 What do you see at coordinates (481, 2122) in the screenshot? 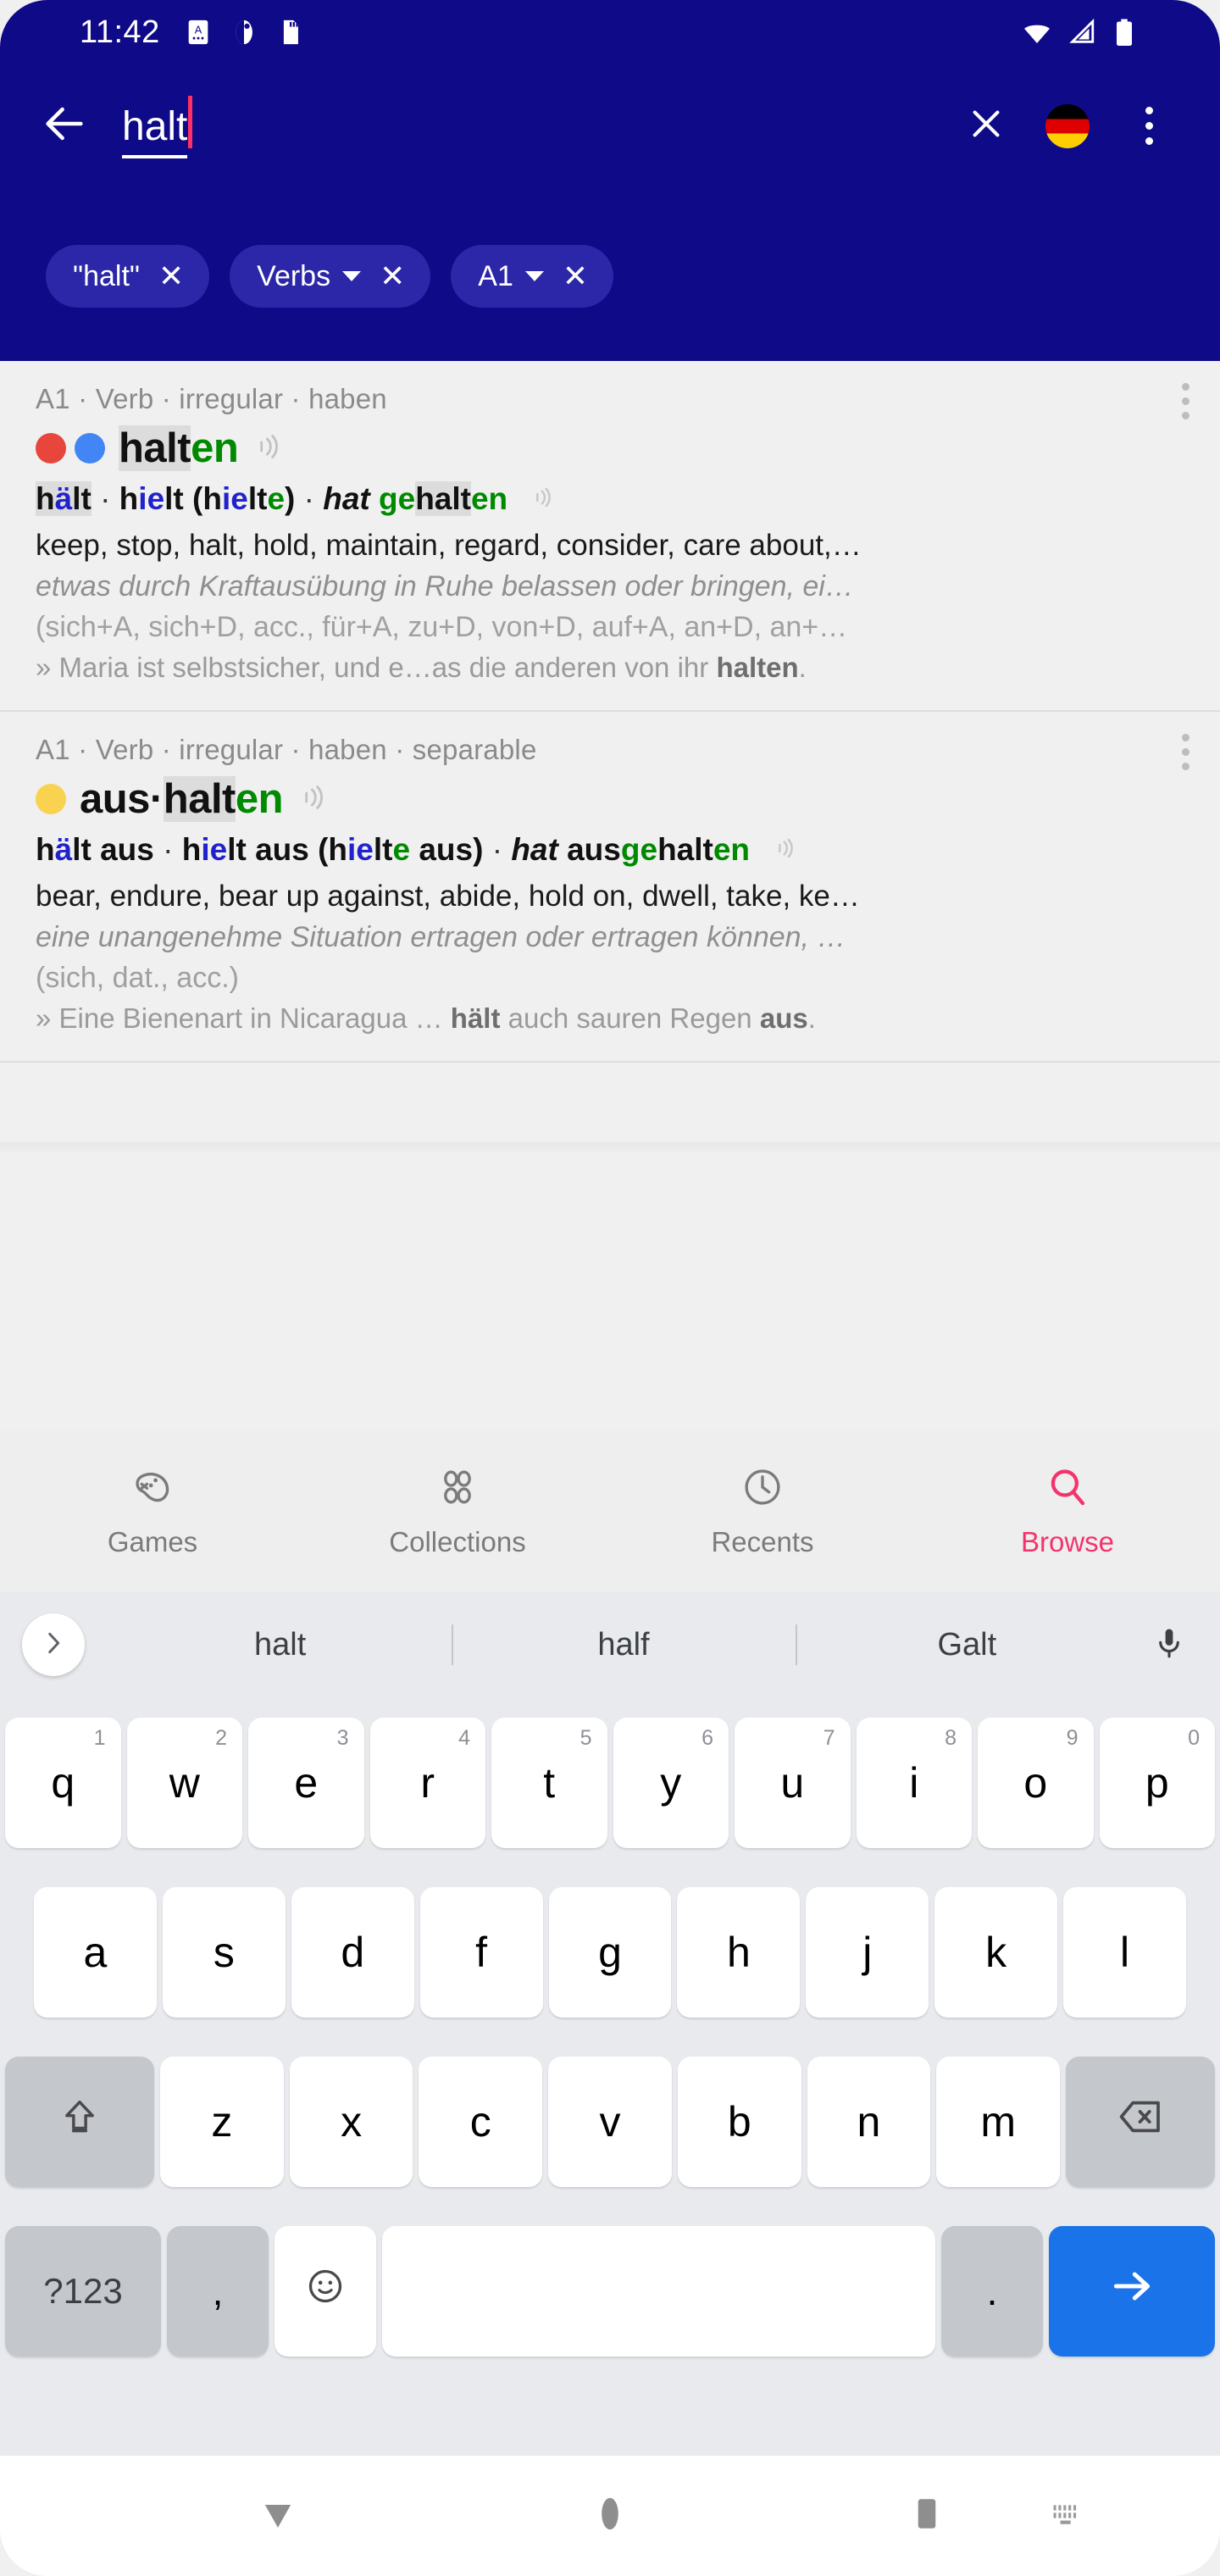
I see `key-c: c` at bounding box center [481, 2122].